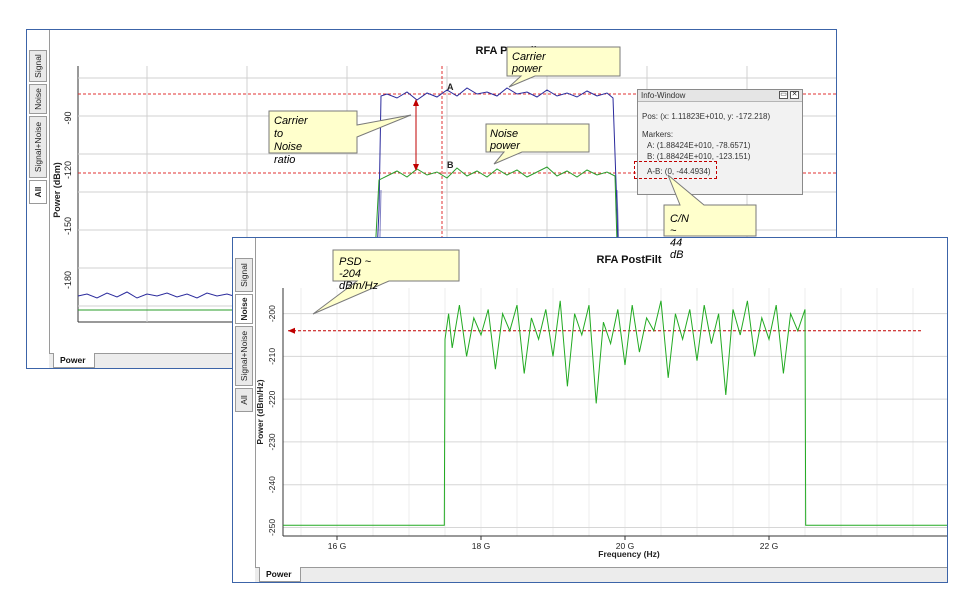 Image resolution: width=960 pixels, height=600 pixels. What do you see at coordinates (720, 96) in the screenshot?
I see `info-window-titlebar: Info-Window ▭ ✕` at bounding box center [720, 96].